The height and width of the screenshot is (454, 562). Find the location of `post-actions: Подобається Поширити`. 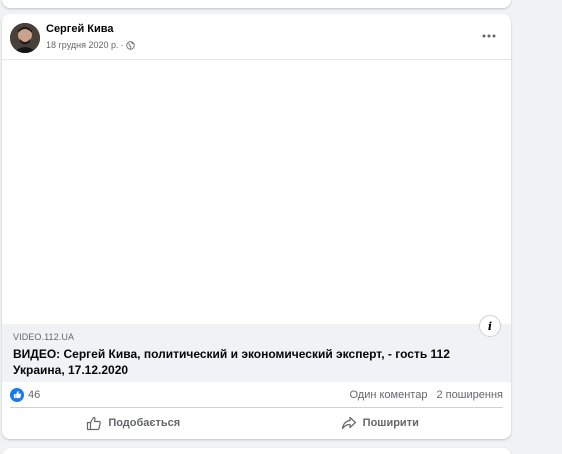

post-actions: Подобається Поширити is located at coordinates (256, 423).